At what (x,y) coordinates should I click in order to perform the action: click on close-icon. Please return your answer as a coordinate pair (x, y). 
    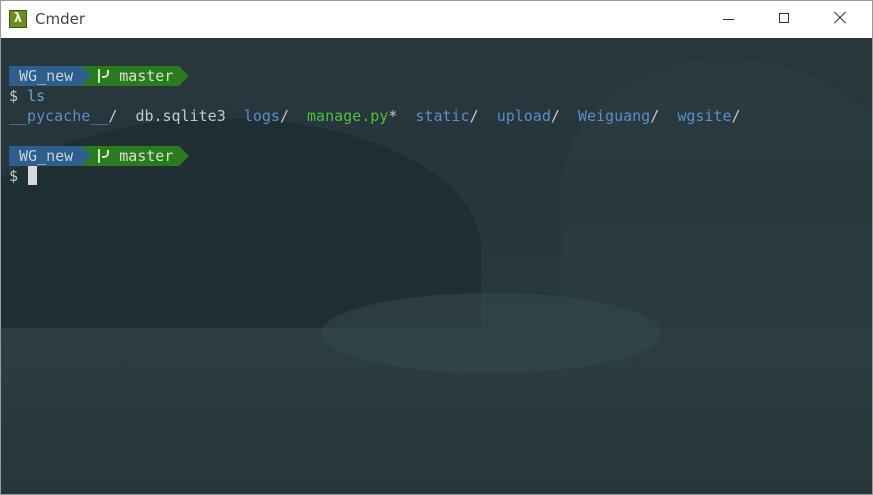
    Looking at the image, I should click on (840, 18).